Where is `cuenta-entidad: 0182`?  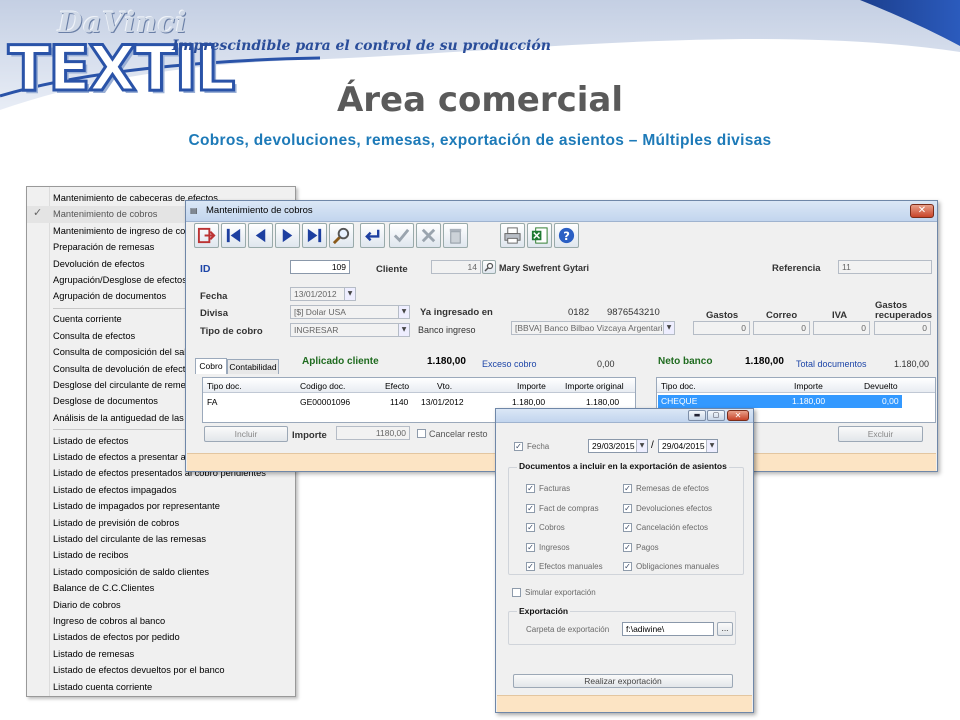 cuenta-entidad: 0182 is located at coordinates (579, 312).